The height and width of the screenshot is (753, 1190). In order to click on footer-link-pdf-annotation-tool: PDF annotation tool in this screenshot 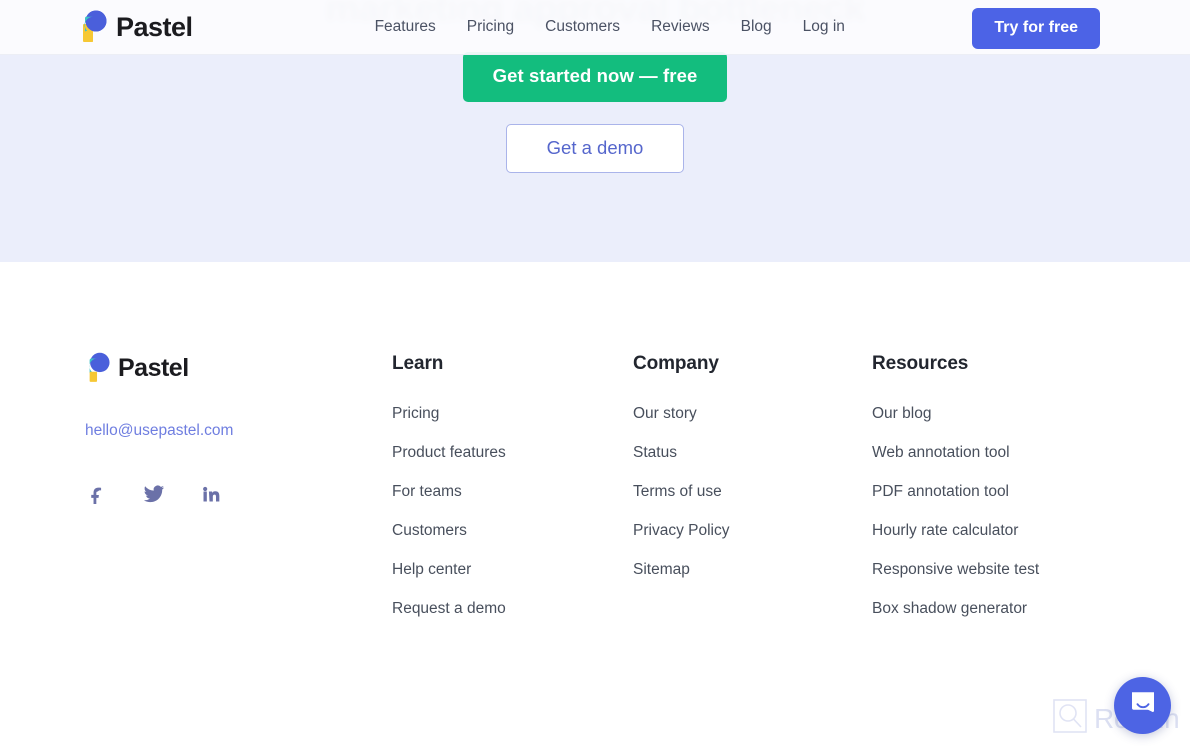, I will do `click(997, 492)`.